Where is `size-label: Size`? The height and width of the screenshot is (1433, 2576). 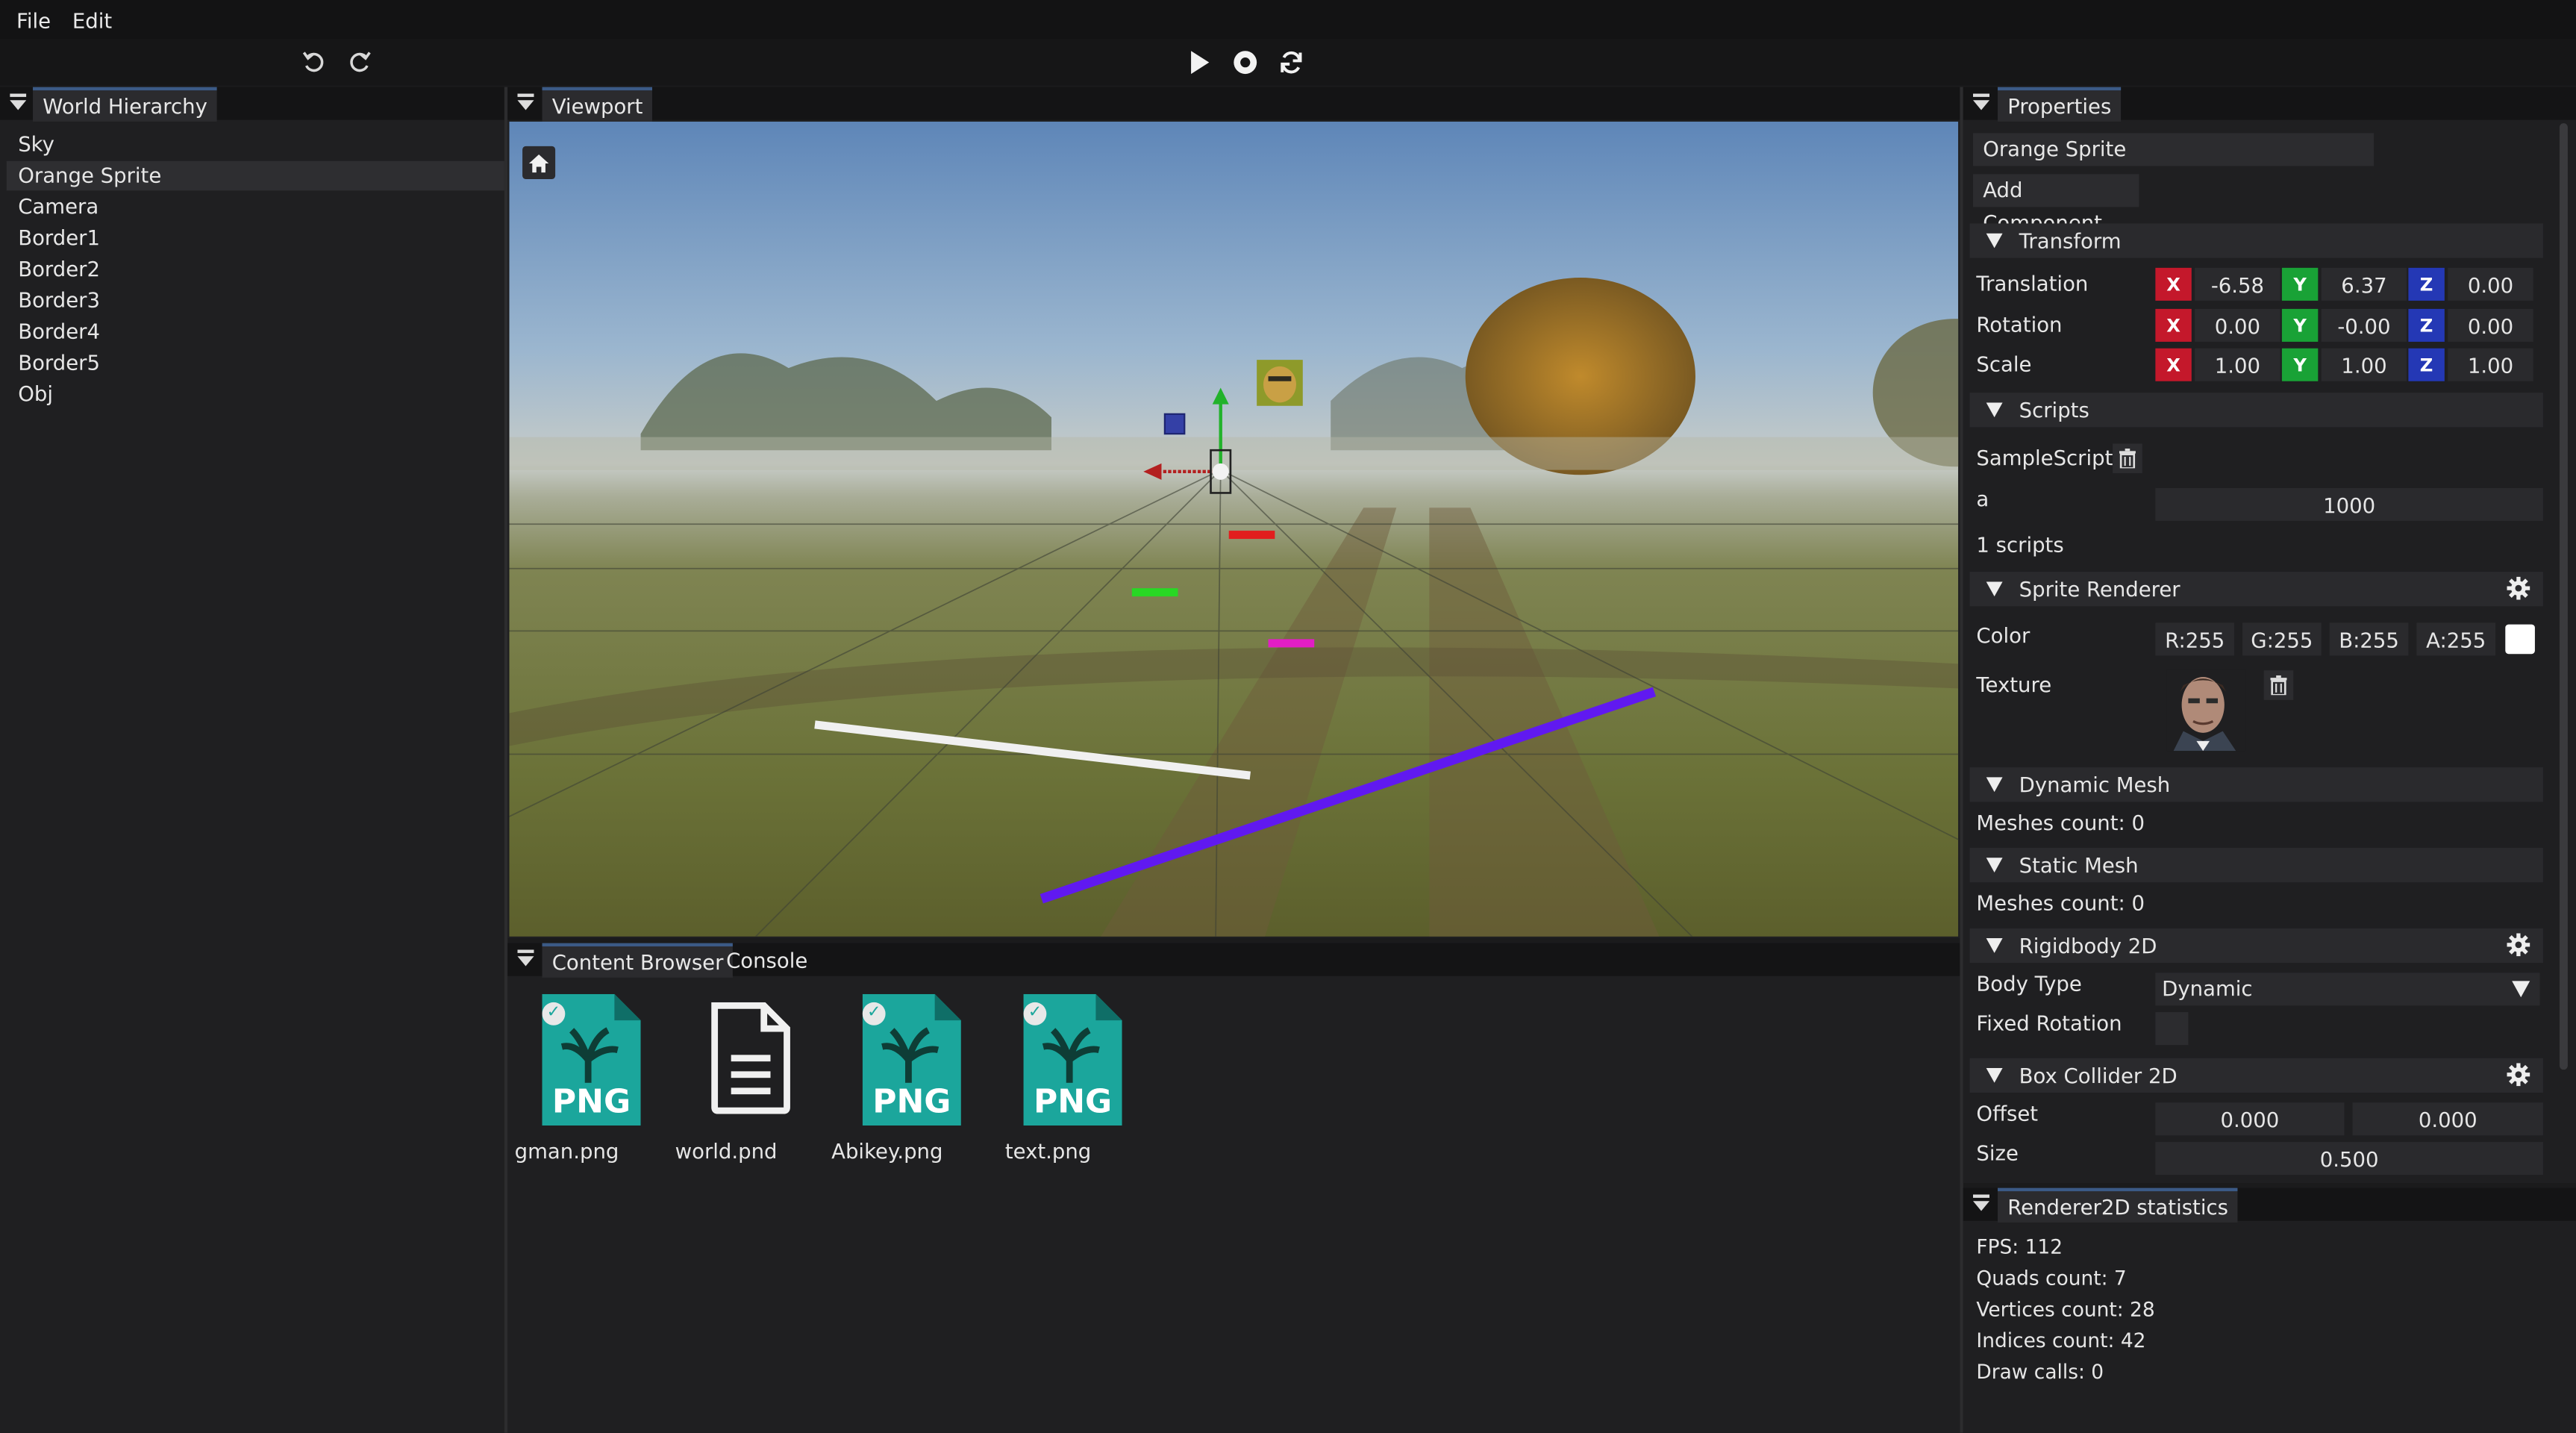 size-label: Size is located at coordinates (1997, 1152).